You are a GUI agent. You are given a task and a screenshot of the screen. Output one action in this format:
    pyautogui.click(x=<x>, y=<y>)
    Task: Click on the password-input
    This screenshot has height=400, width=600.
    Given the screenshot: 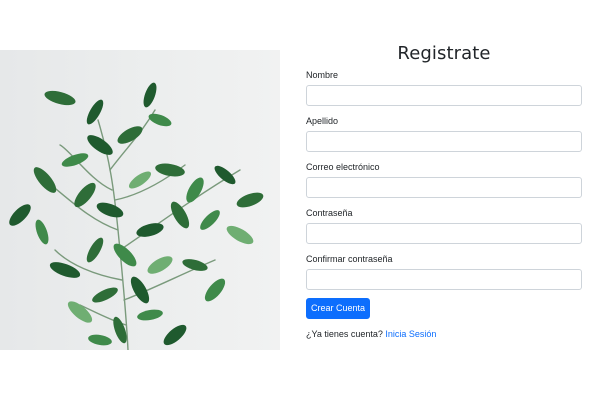 What is the action you would take?
    pyautogui.click(x=444, y=233)
    